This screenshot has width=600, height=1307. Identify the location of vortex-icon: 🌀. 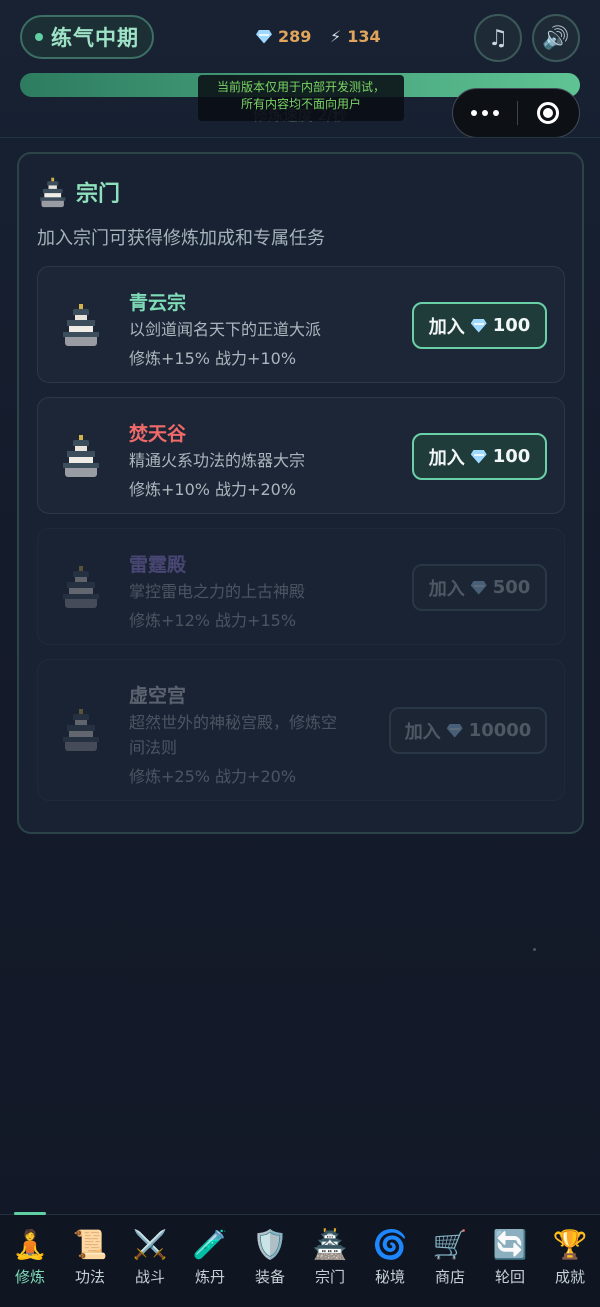
(390, 1244).